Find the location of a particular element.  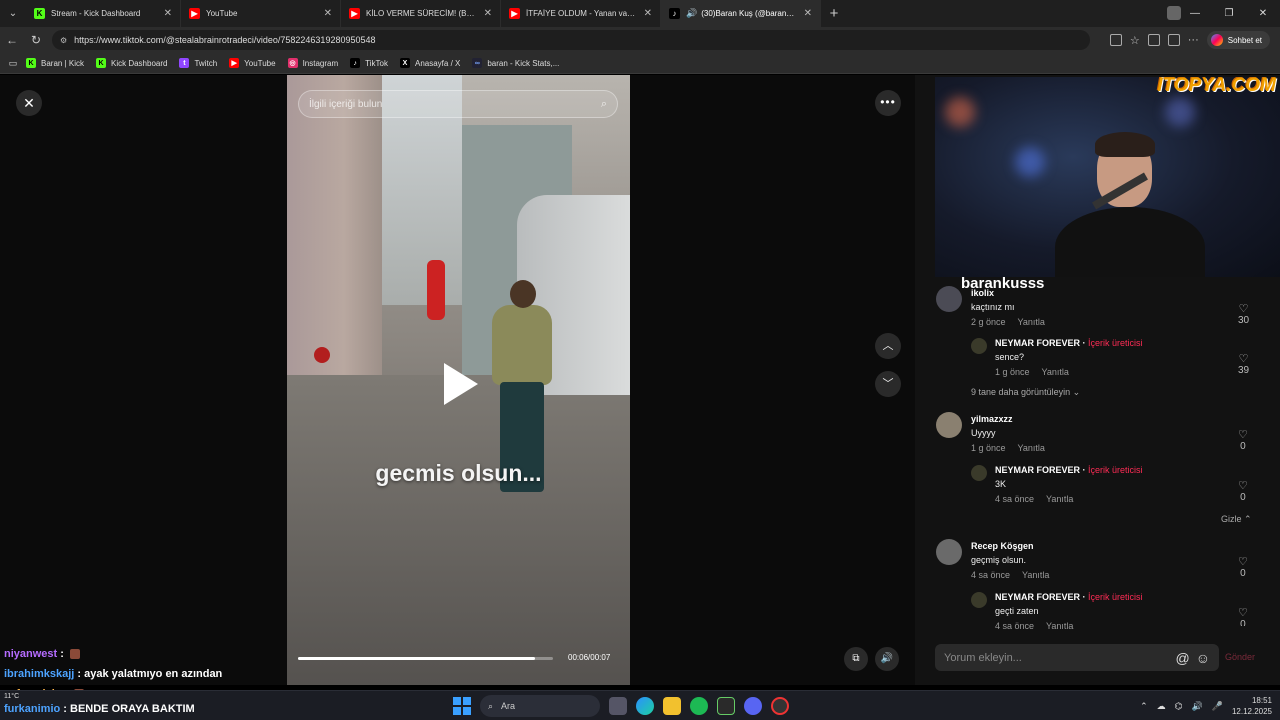

spotify-icon is located at coordinates (699, 706).